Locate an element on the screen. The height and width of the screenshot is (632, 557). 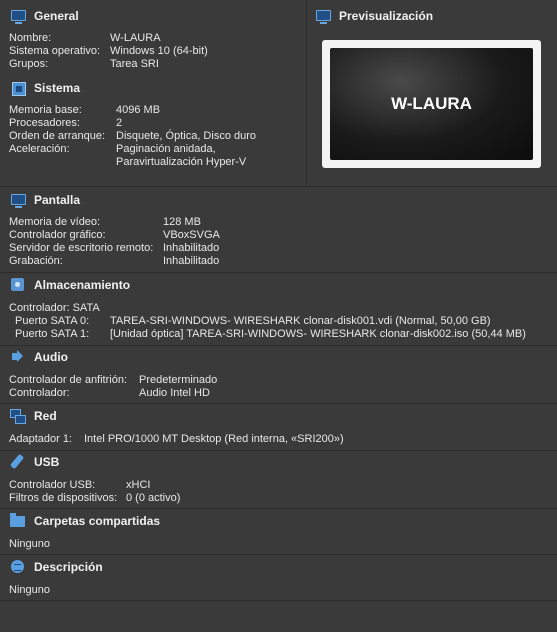
pantalla-vram-label: Memoria de vídeo: is located at coordinates (55, 222).